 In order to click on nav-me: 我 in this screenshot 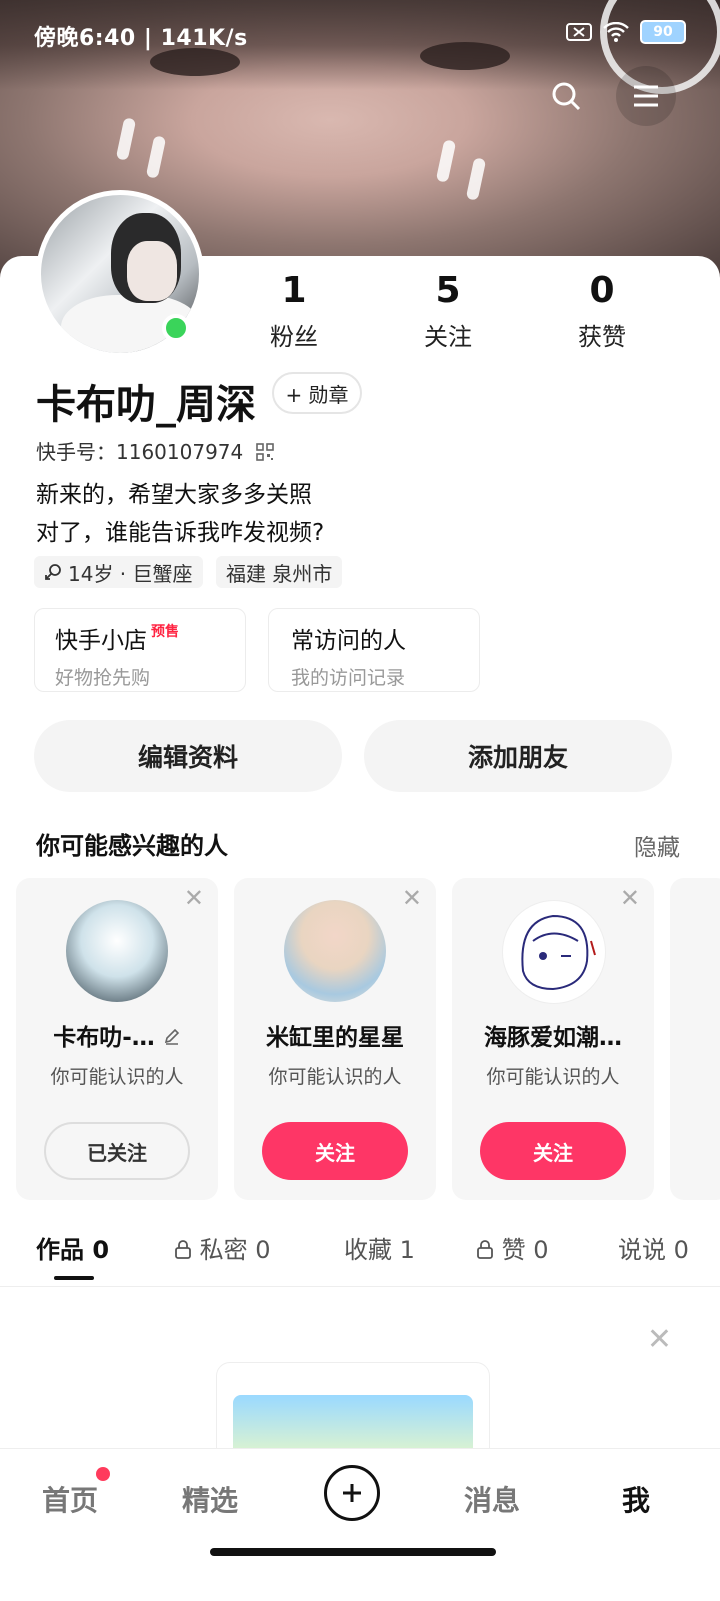, I will do `click(636, 1499)`.